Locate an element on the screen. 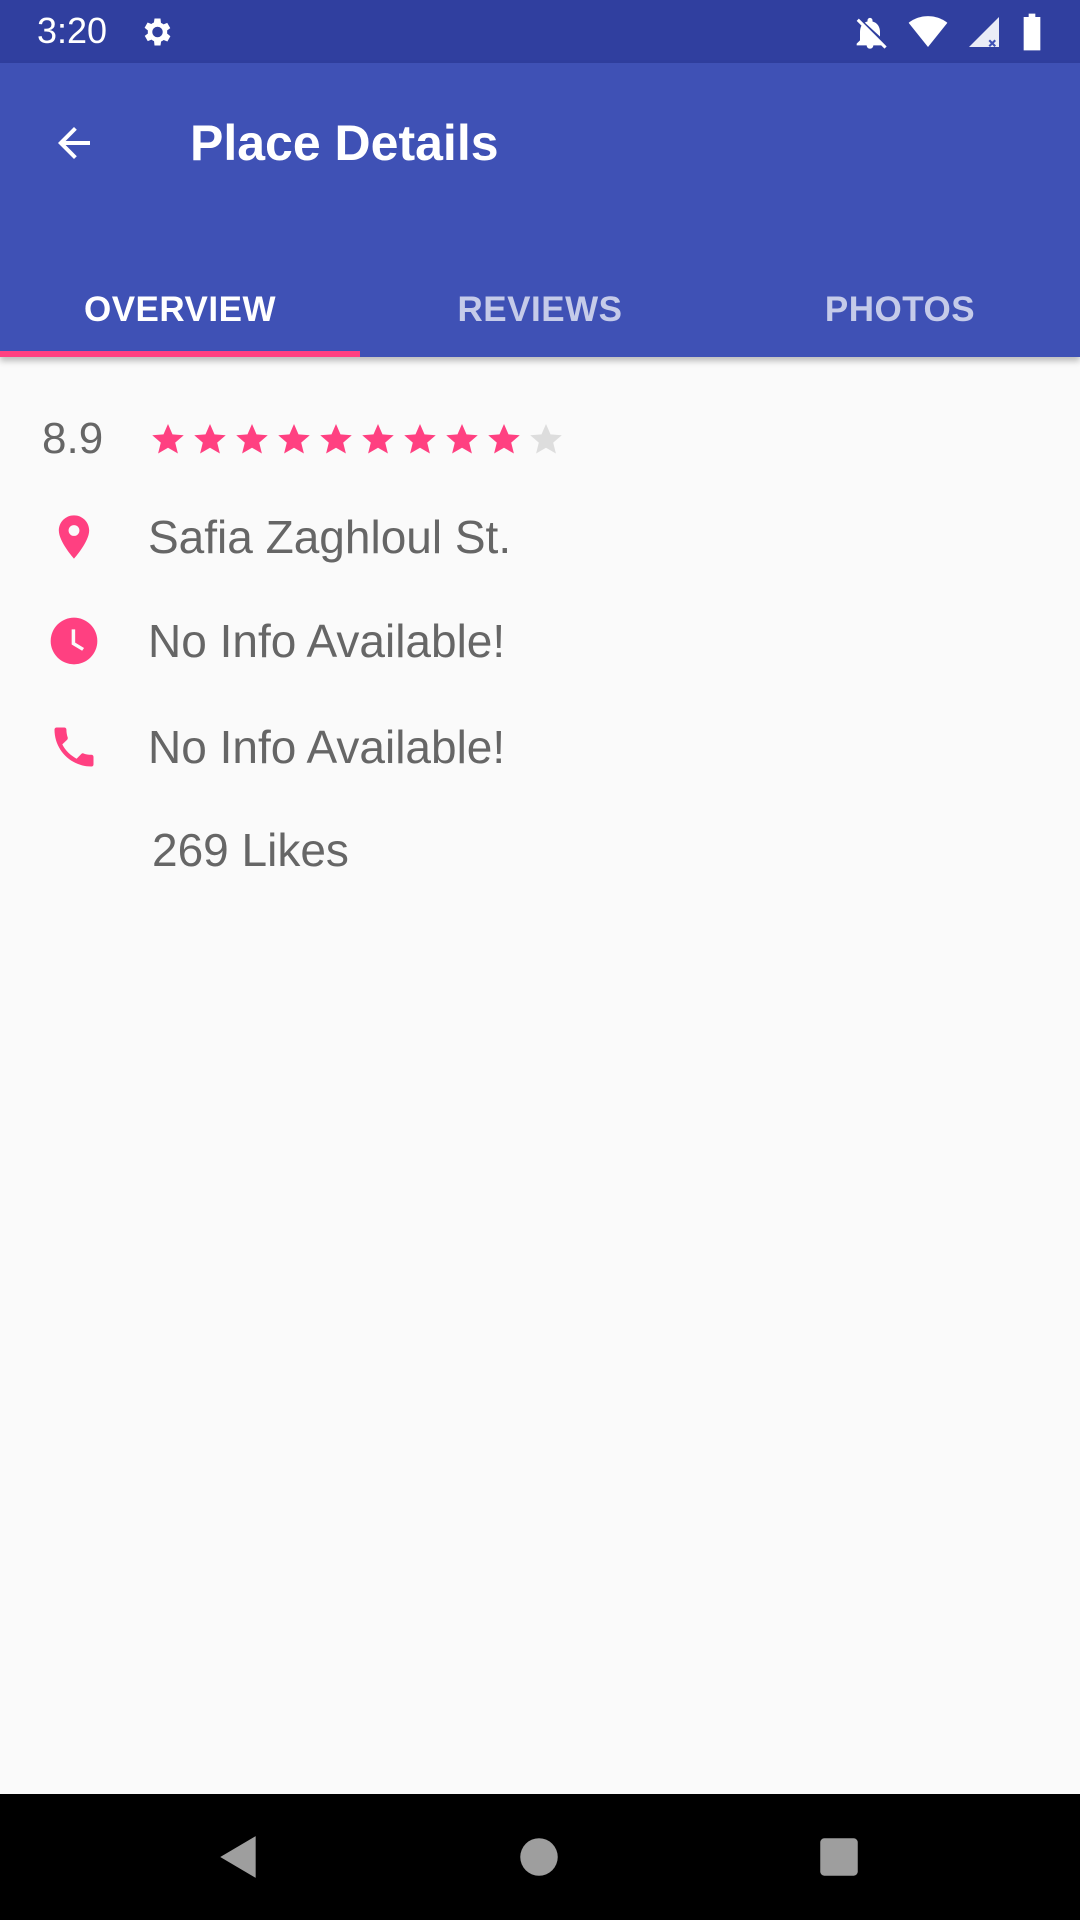 The image size is (1080, 1920). hours-text: No Info Available! is located at coordinates (327, 641).